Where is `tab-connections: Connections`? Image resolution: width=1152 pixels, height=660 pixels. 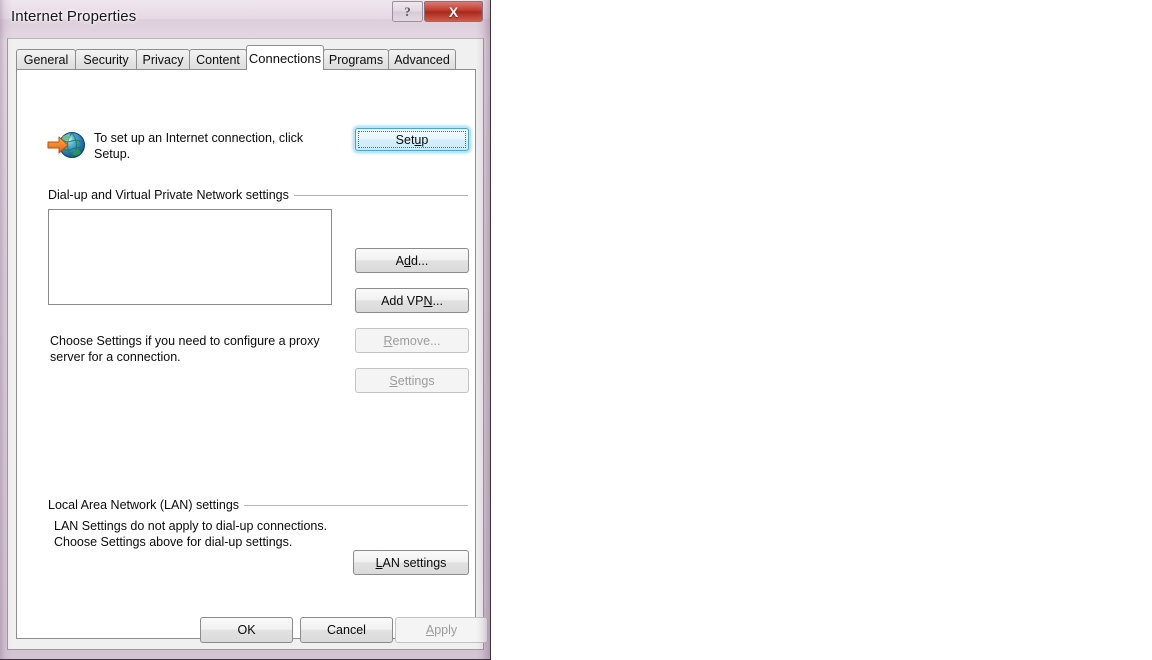 tab-connections: Connections is located at coordinates (285, 57).